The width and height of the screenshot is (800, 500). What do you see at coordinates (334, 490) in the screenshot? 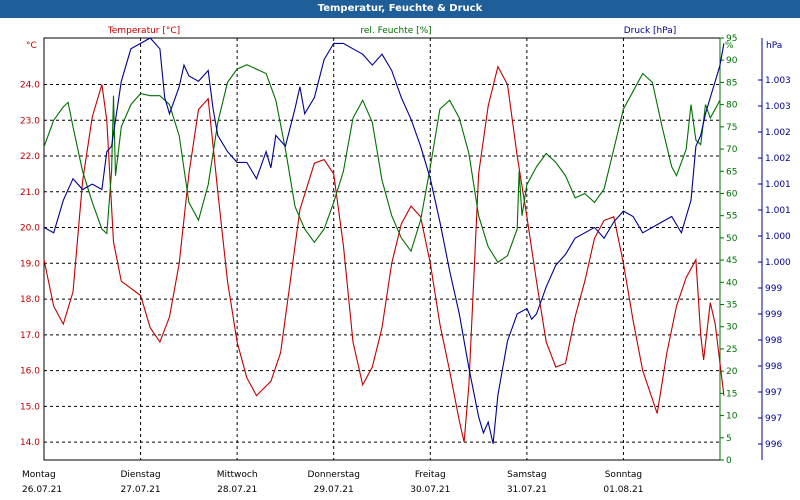
I see `x-date-label: 29.07.21` at bounding box center [334, 490].